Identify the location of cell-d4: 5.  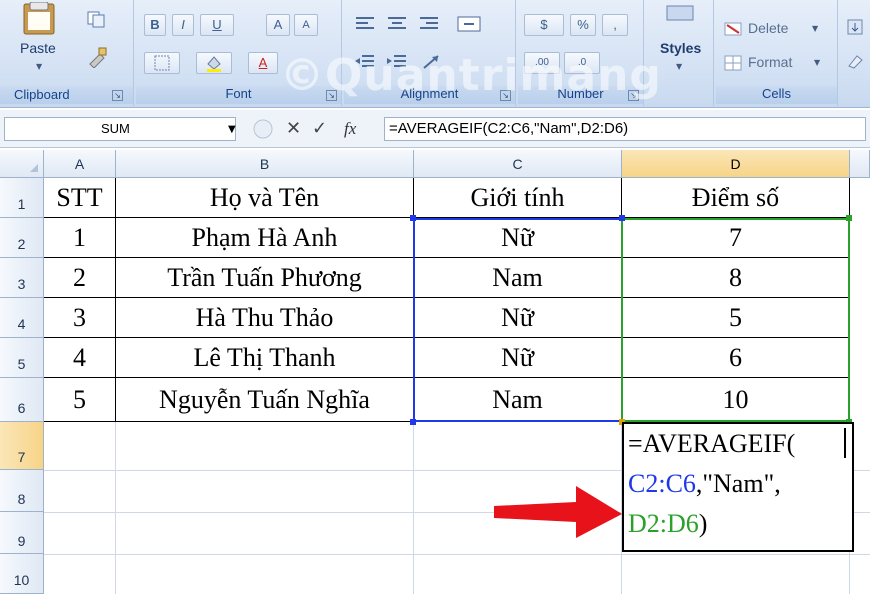
(736, 318).